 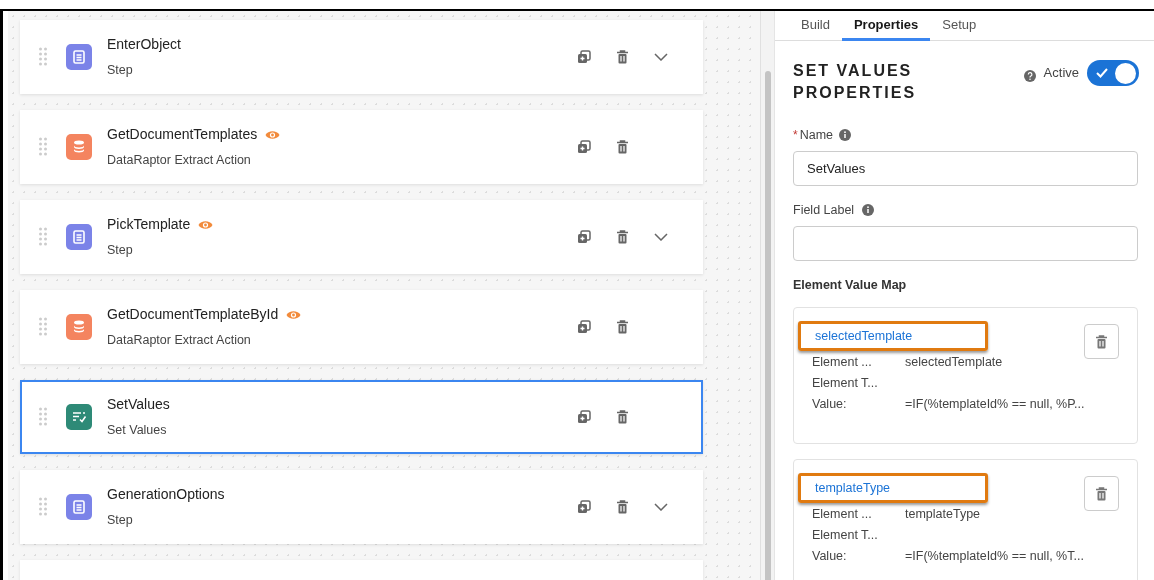 What do you see at coordinates (361, 327) in the screenshot?
I see `step-card: GetDocumentTemplateById DataRaptor Extract Action` at bounding box center [361, 327].